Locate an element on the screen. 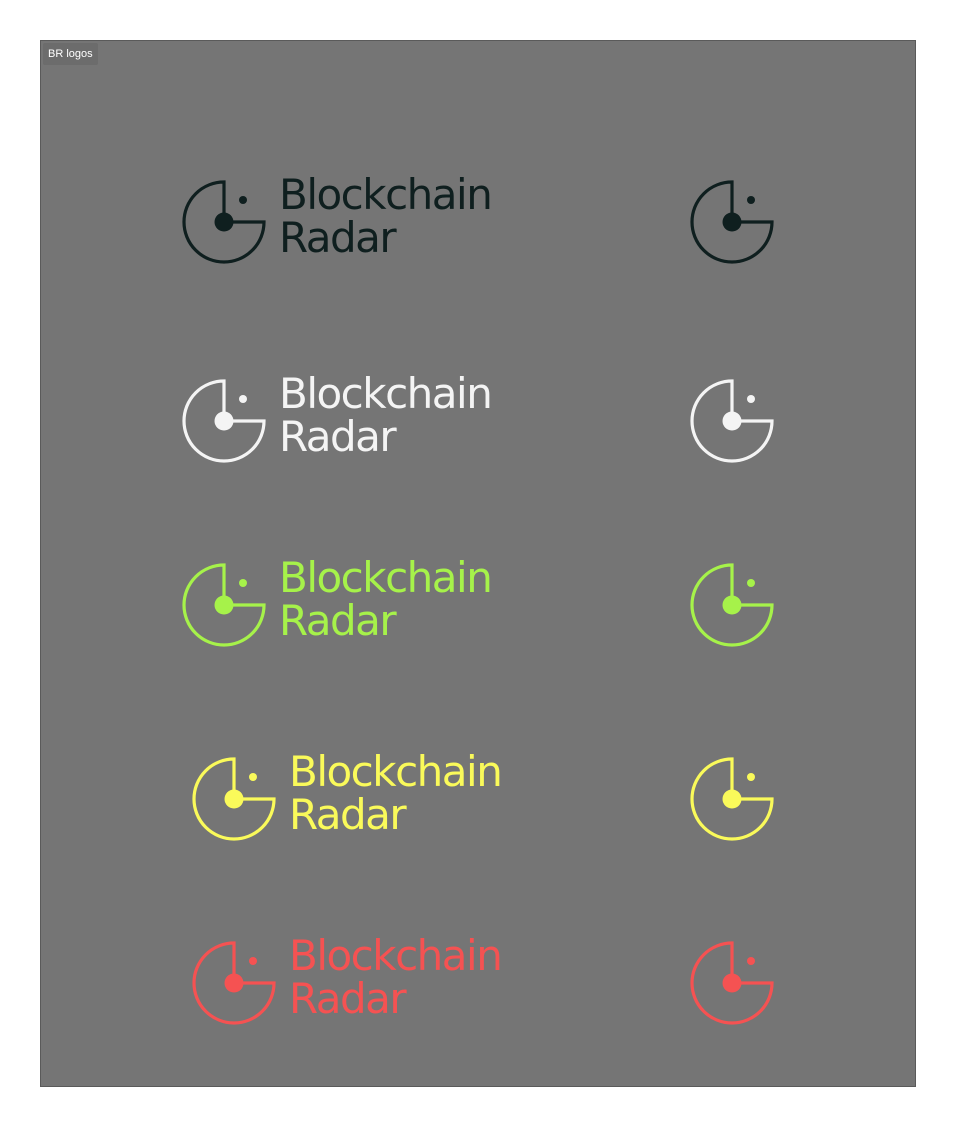 This screenshot has width=958, height=1129. logo-icon-dark is located at coordinates (734, 224).